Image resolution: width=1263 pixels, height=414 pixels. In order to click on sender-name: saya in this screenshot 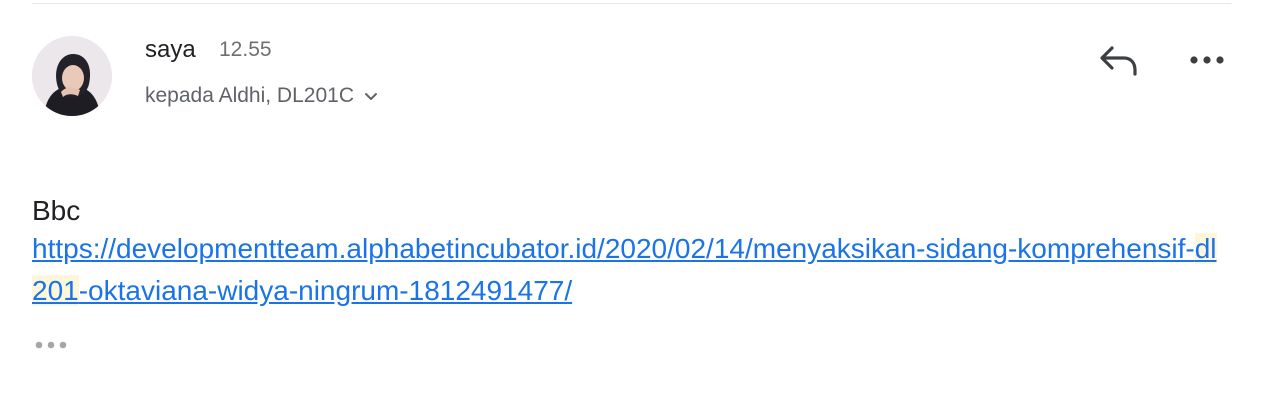, I will do `click(170, 49)`.